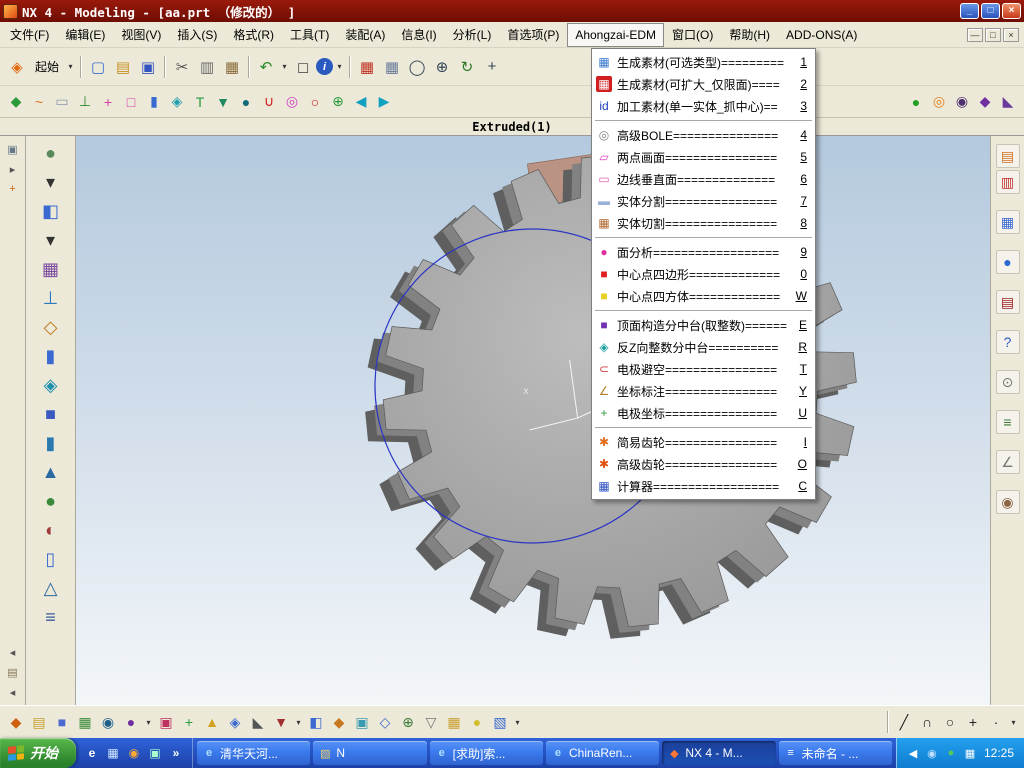 This screenshot has height=768, width=1024. I want to click on subtract-icon: ◎, so click(939, 102).